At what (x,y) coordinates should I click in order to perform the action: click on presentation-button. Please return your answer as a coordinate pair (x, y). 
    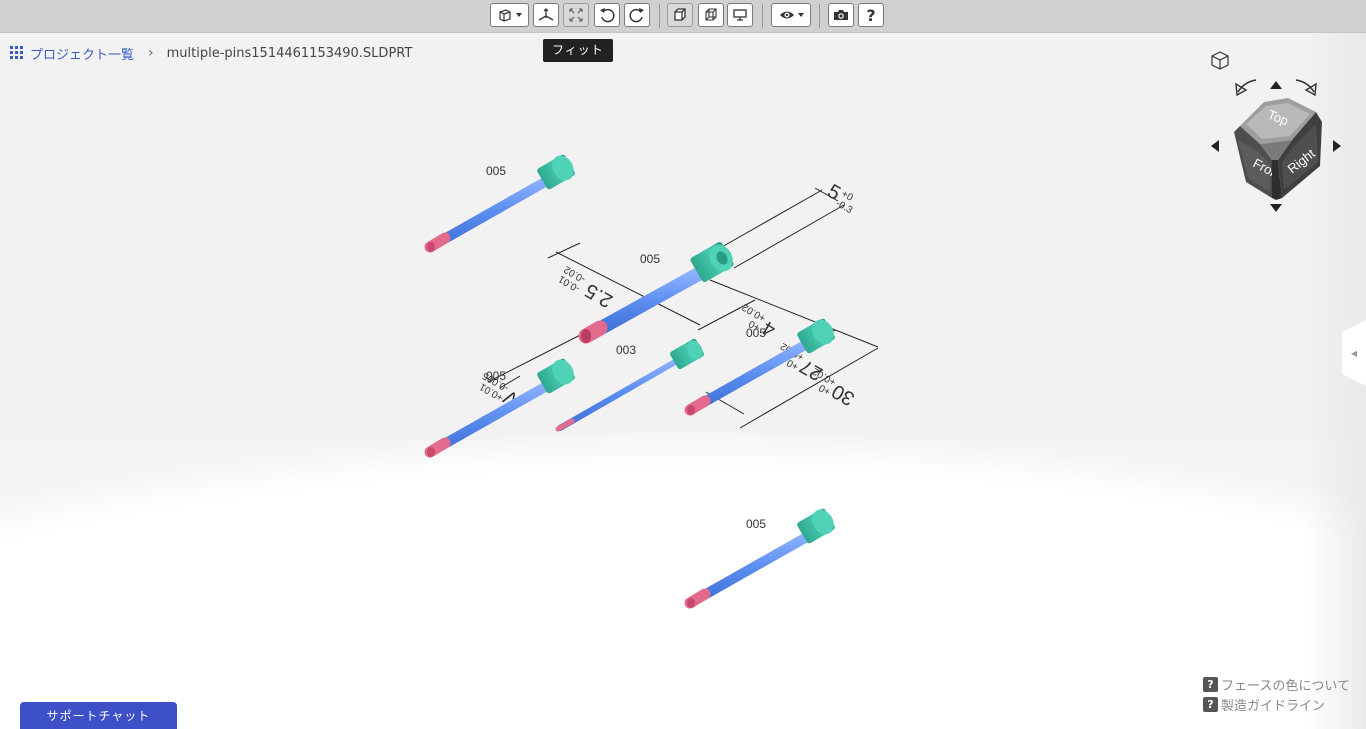
    Looking at the image, I should click on (740, 15).